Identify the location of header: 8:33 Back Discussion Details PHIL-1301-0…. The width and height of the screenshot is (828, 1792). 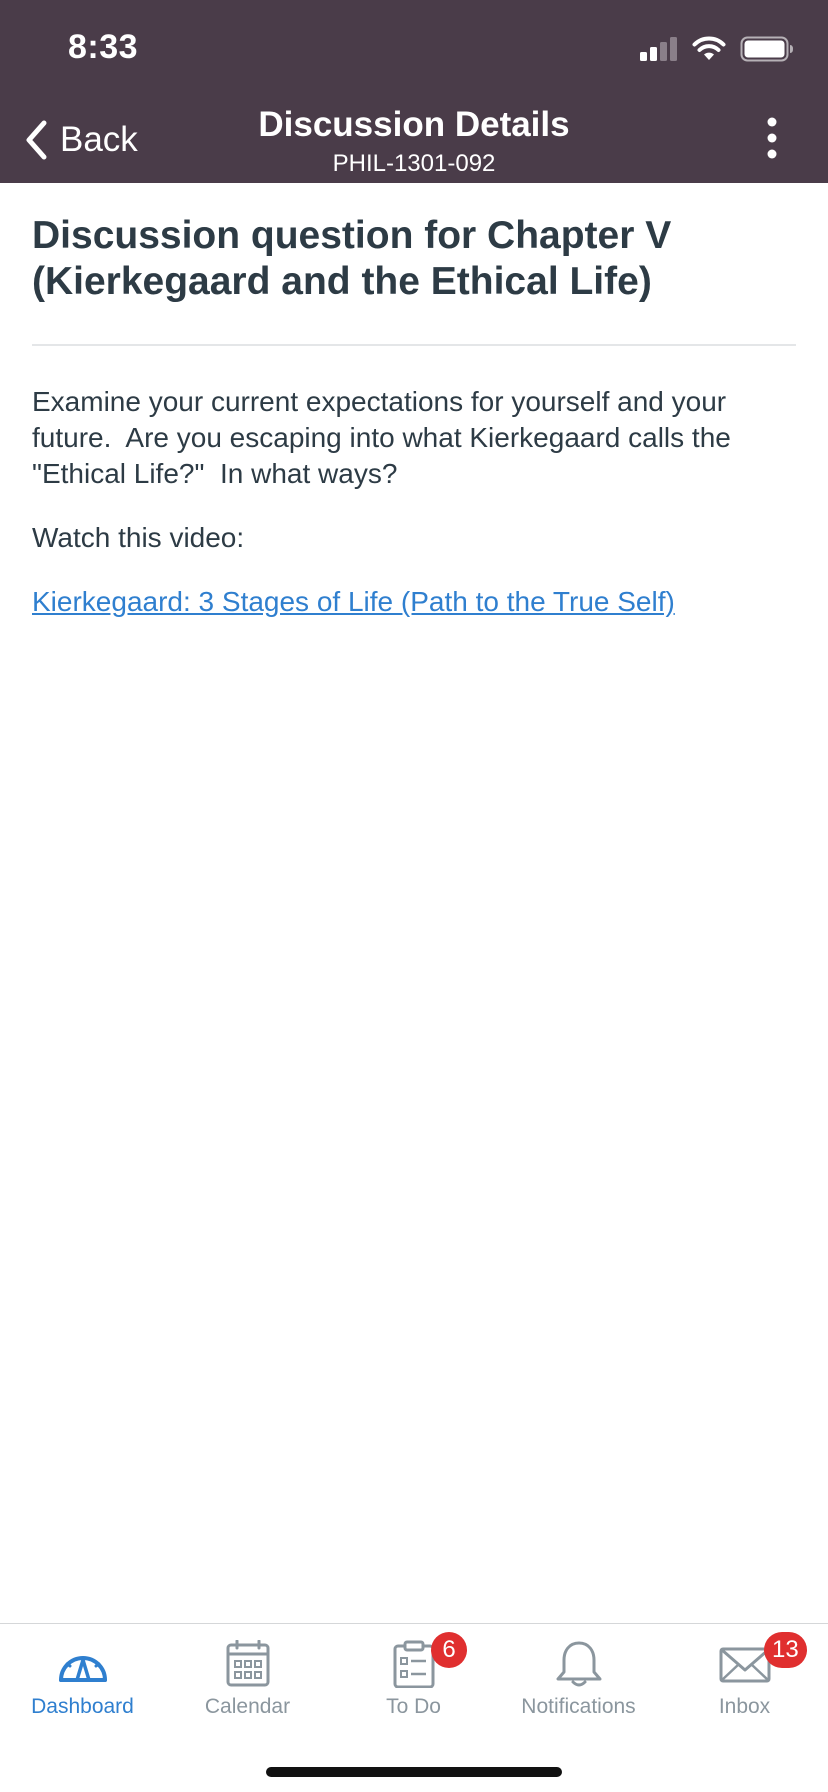
(414, 91).